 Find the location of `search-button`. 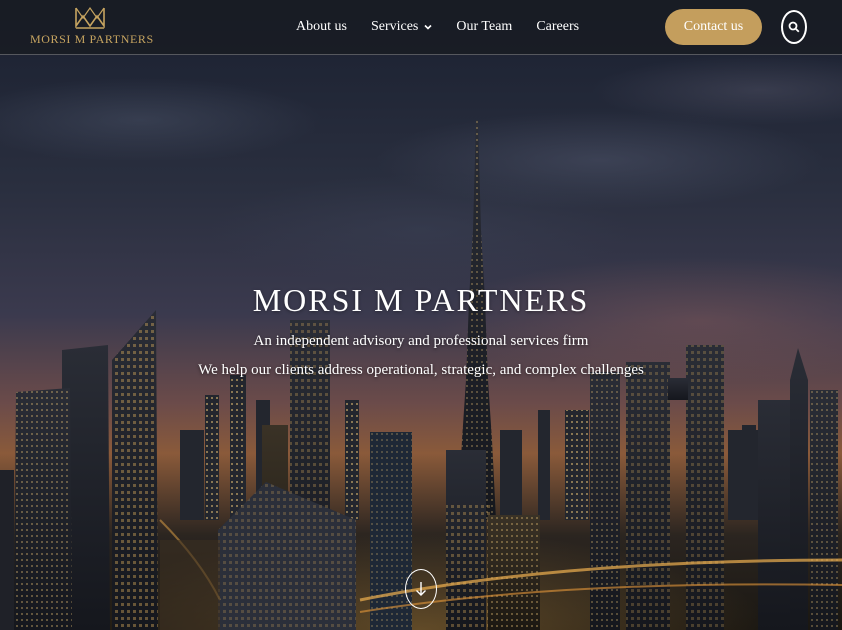

search-button is located at coordinates (794, 27).